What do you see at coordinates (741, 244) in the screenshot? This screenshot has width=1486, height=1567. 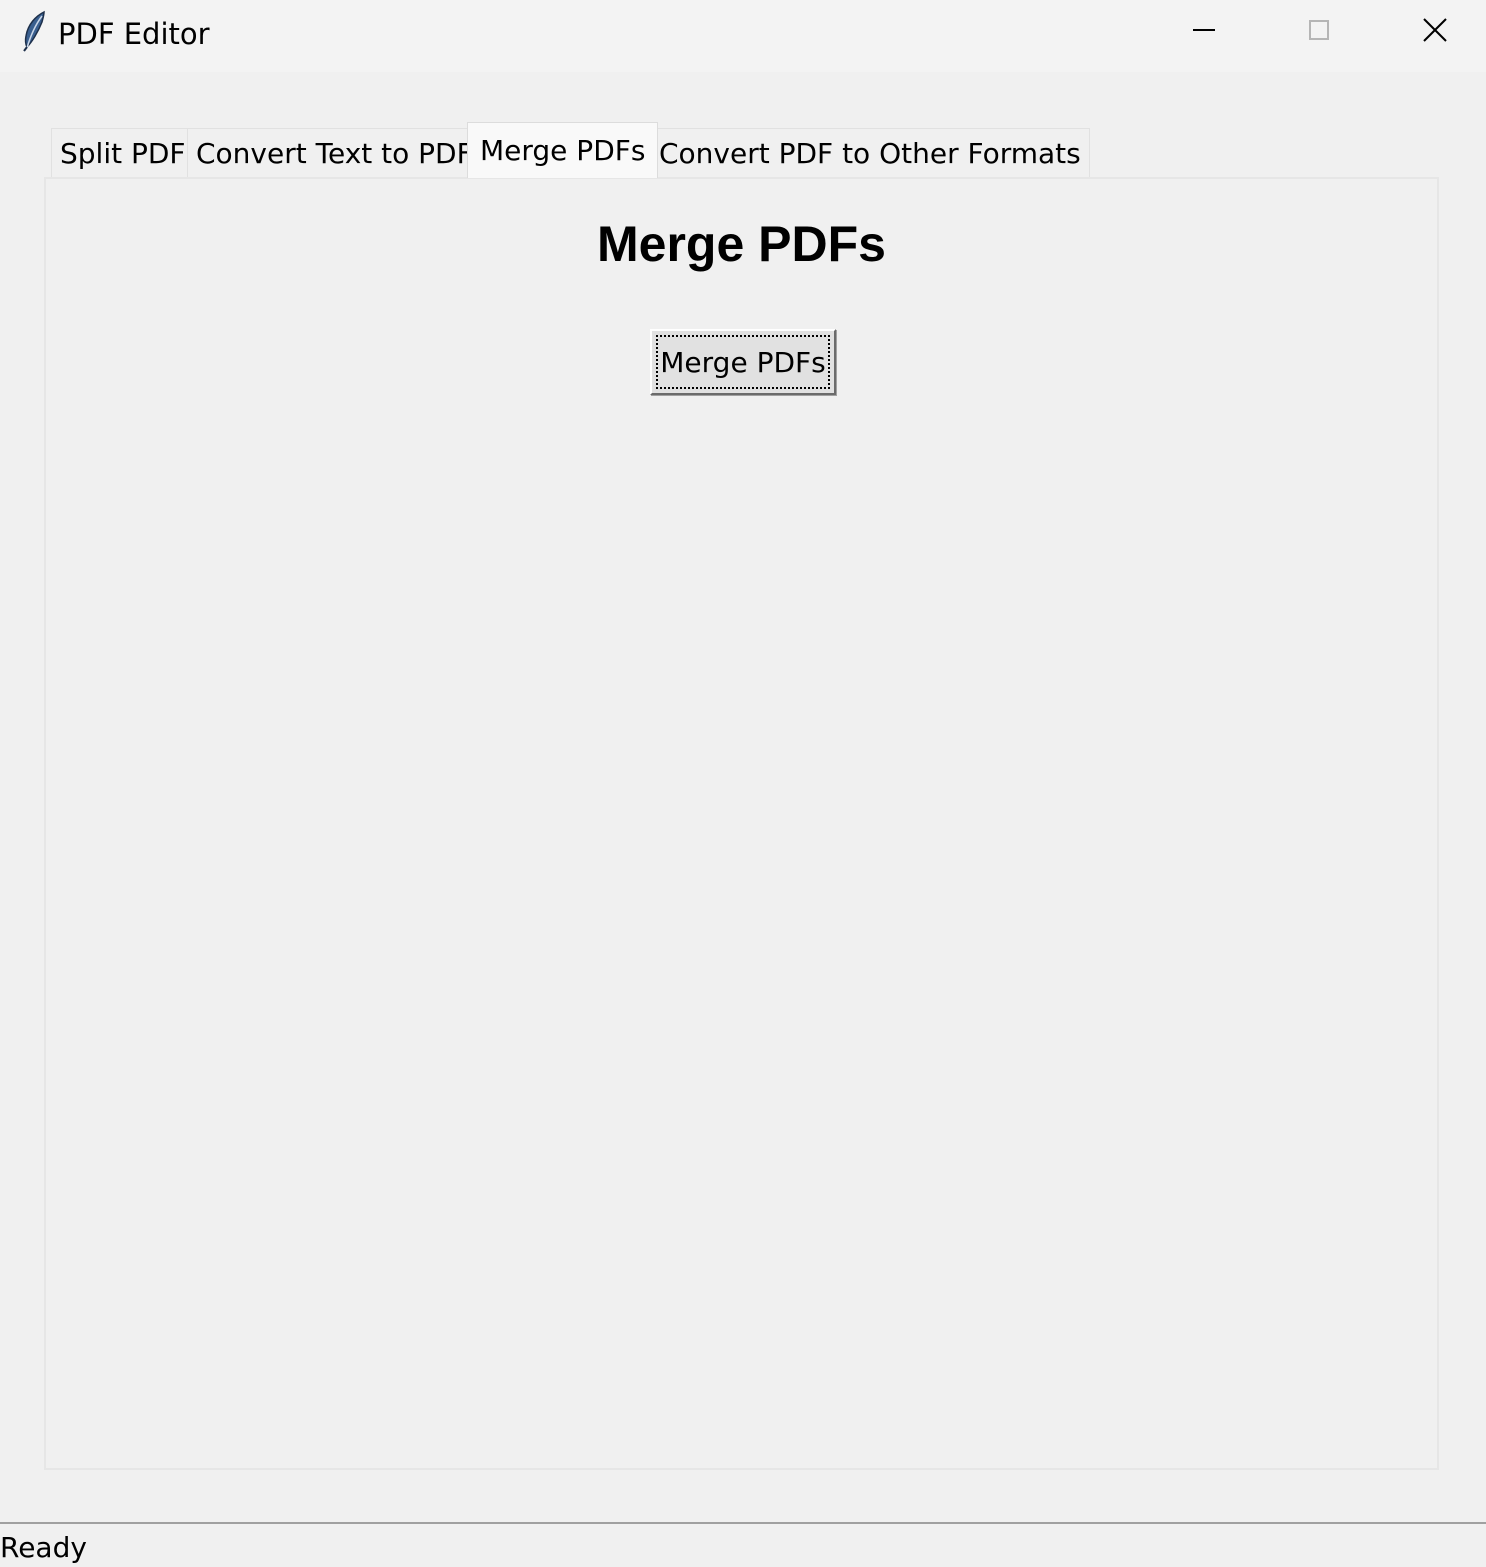 I see `panel-heading: Merge PDFs` at bounding box center [741, 244].